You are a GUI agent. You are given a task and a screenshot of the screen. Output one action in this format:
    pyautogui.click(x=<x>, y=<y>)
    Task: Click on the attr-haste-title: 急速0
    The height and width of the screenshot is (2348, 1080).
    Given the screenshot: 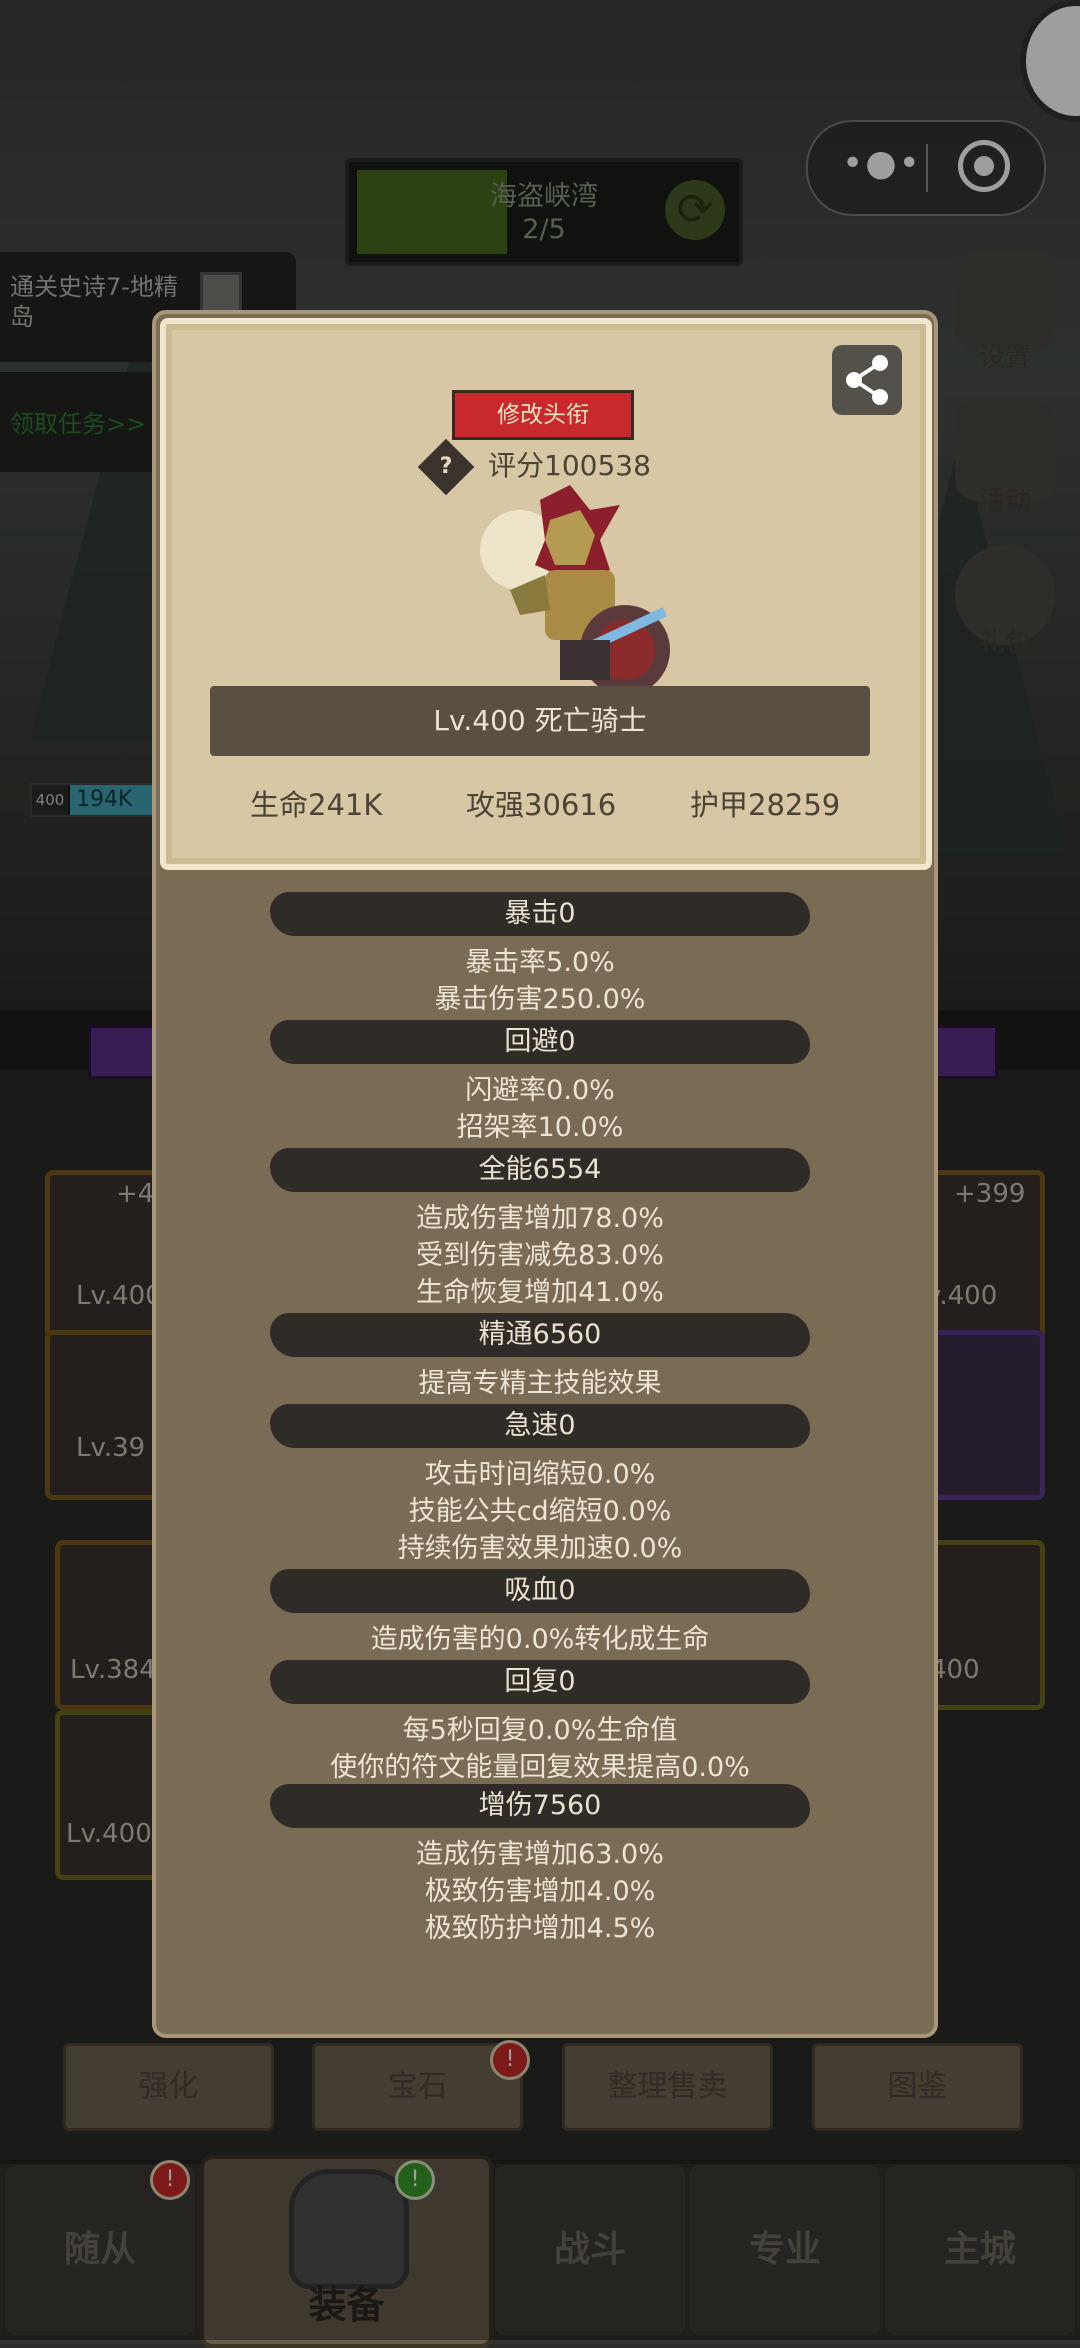 What is the action you would take?
    pyautogui.click(x=540, y=1426)
    